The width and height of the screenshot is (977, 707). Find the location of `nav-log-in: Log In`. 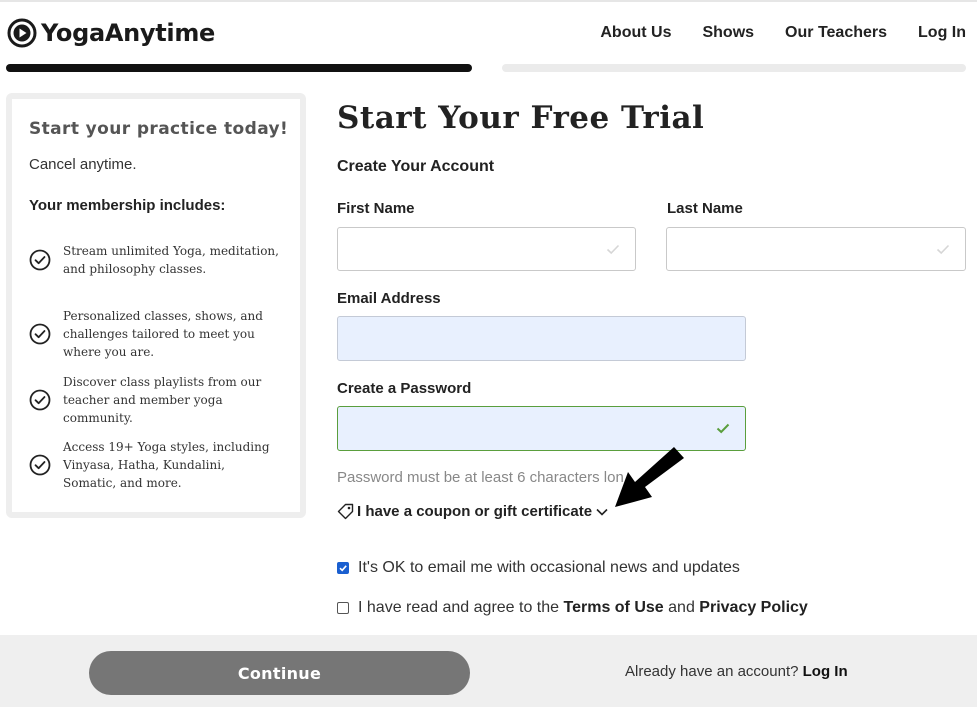

nav-log-in: Log In is located at coordinates (942, 33).